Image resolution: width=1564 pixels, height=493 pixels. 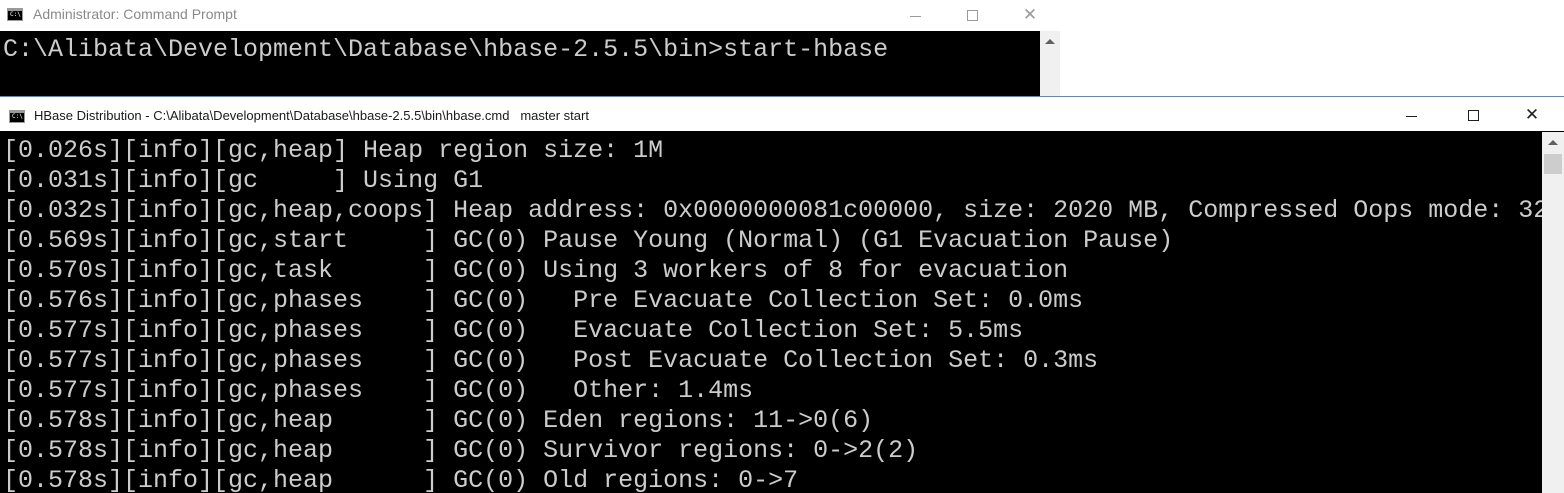 I want to click on background-minimize-button, so click(x=915, y=15).